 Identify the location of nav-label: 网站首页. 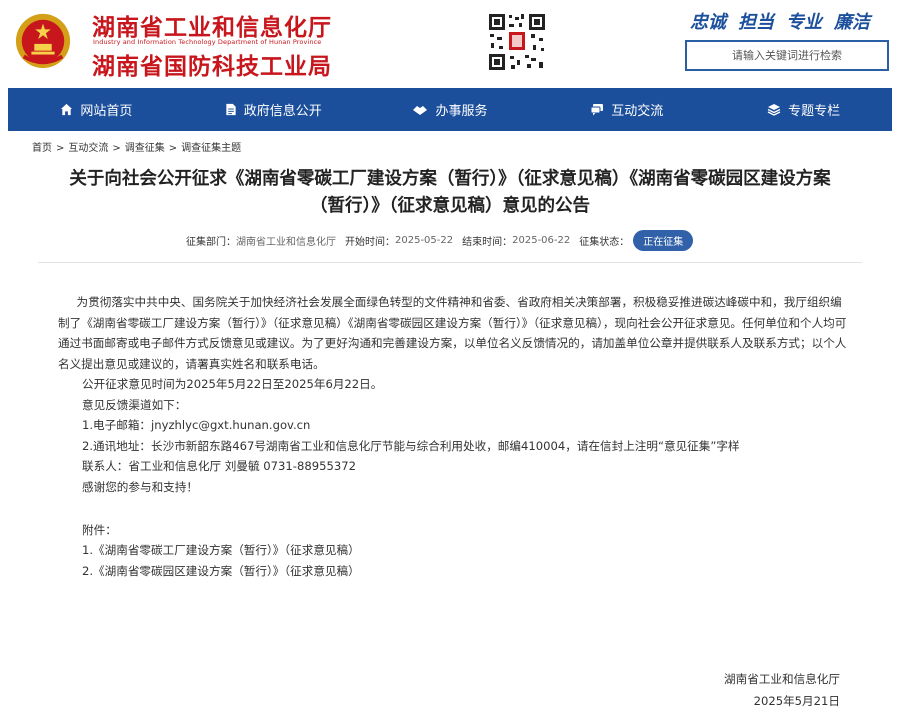
(106, 111).